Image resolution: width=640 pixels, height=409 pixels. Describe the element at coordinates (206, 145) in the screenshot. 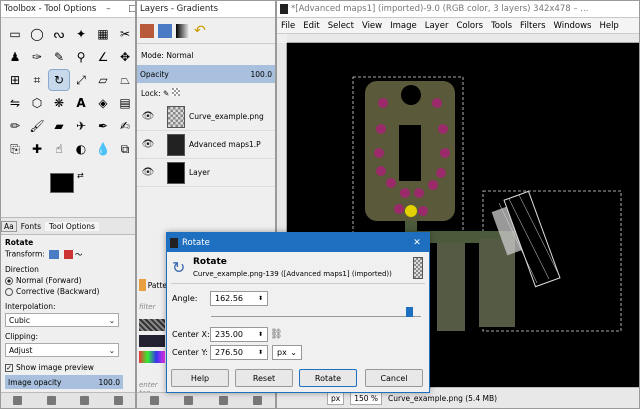

I see `layer-row: 👁 Advanced maps1.P` at that location.